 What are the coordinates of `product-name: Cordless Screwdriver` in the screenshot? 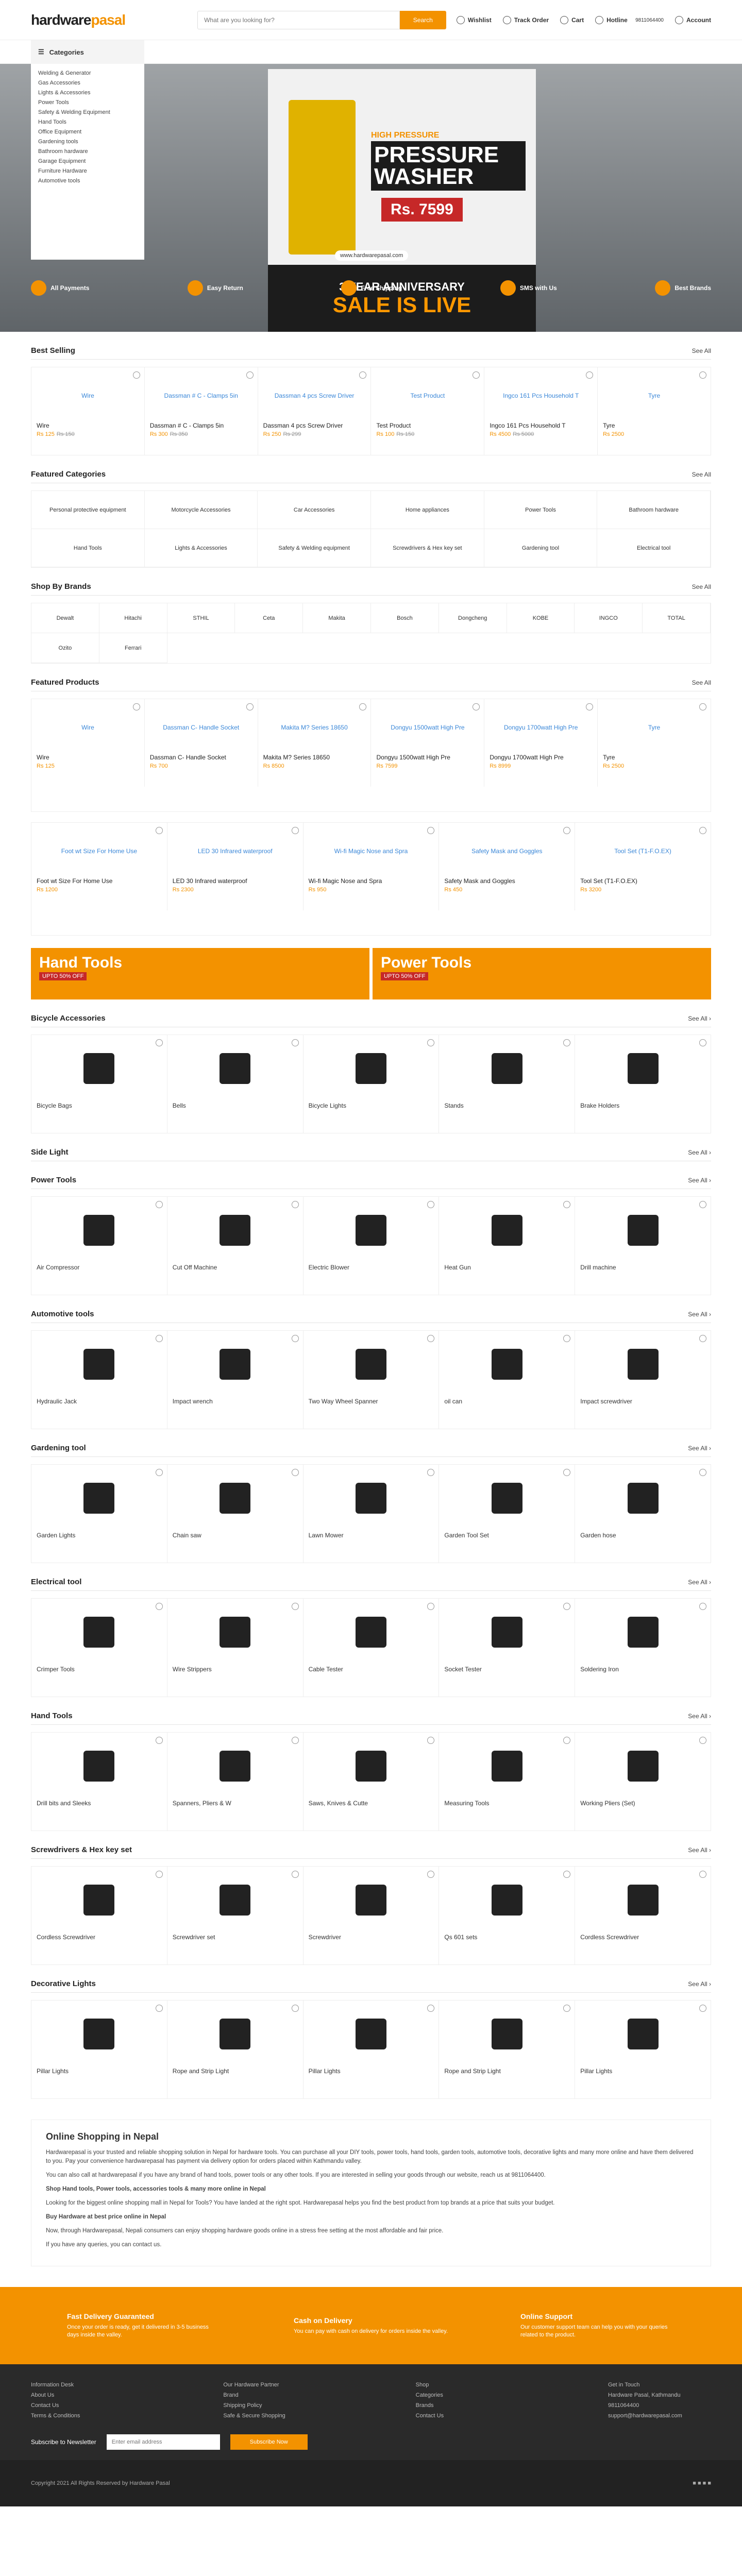 It's located at (99, 1937).